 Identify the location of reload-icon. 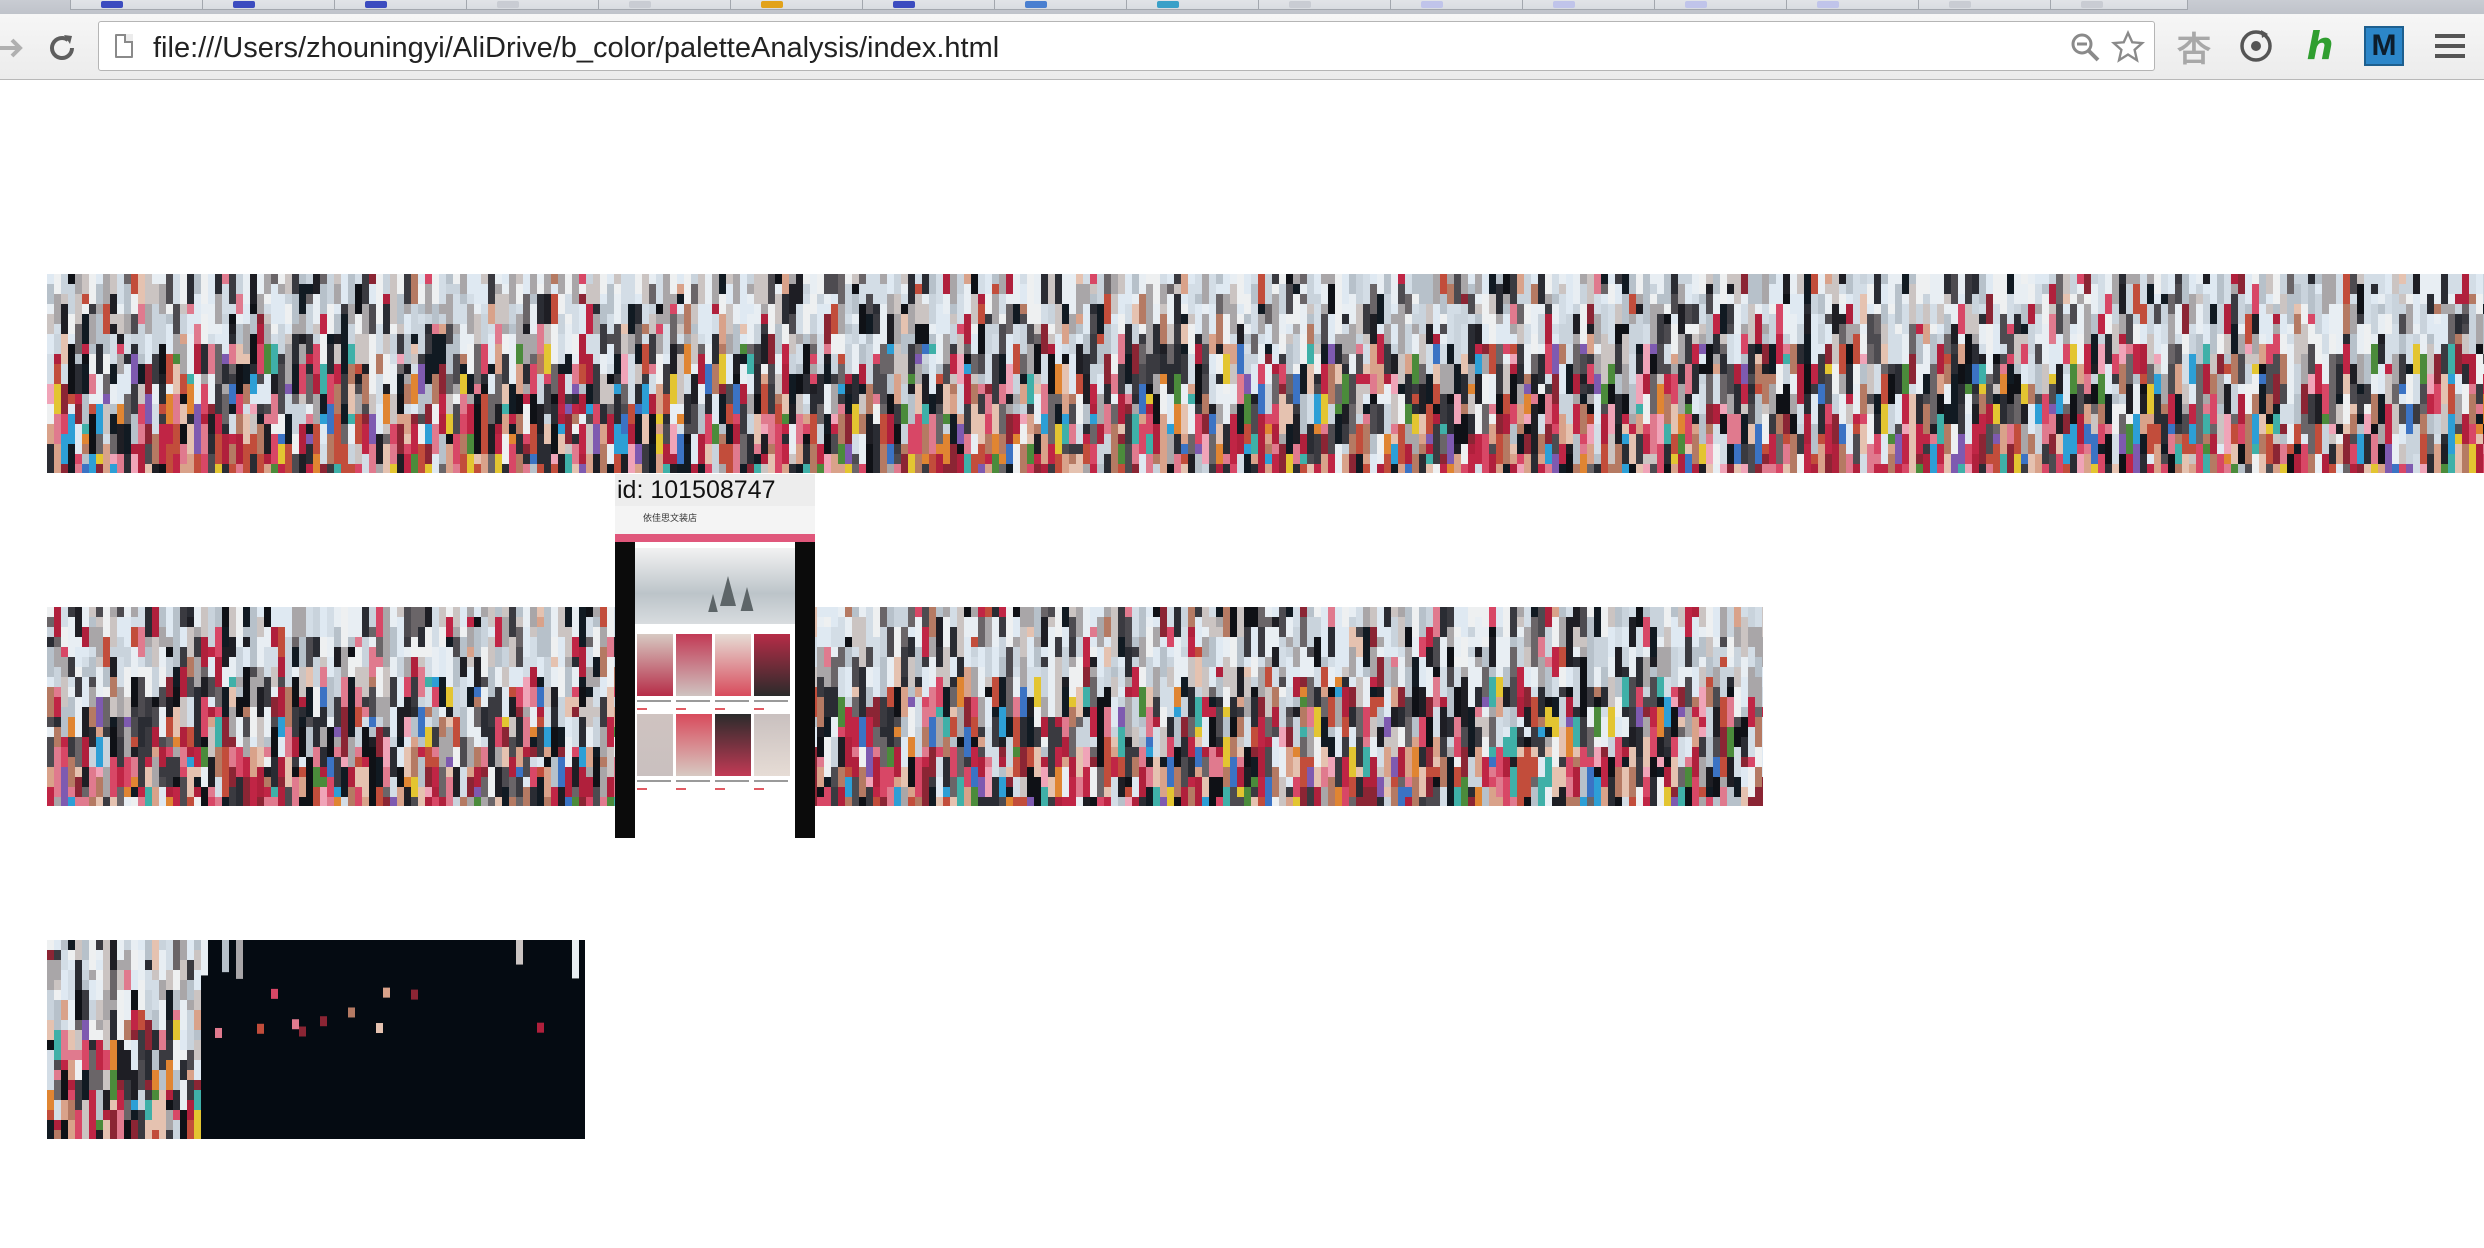
(62, 48).